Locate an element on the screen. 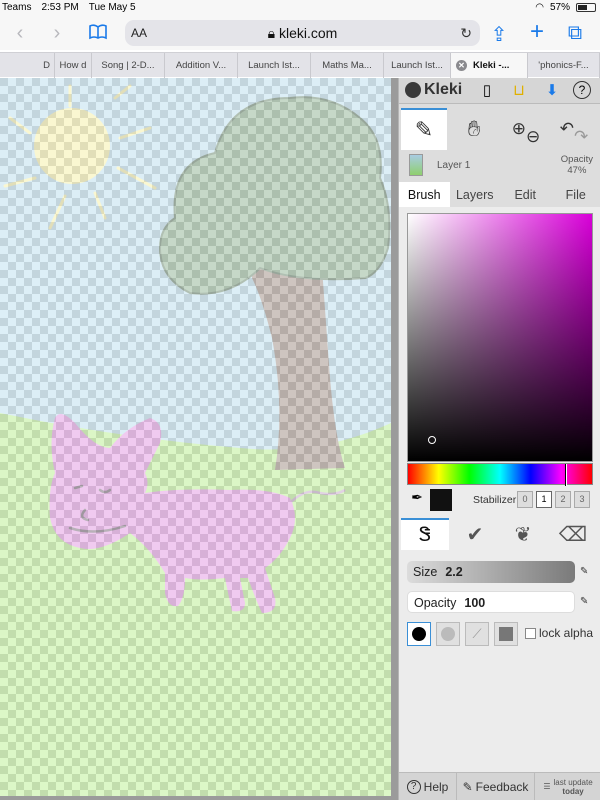  layer-name: Layer 1 is located at coordinates (454, 165).